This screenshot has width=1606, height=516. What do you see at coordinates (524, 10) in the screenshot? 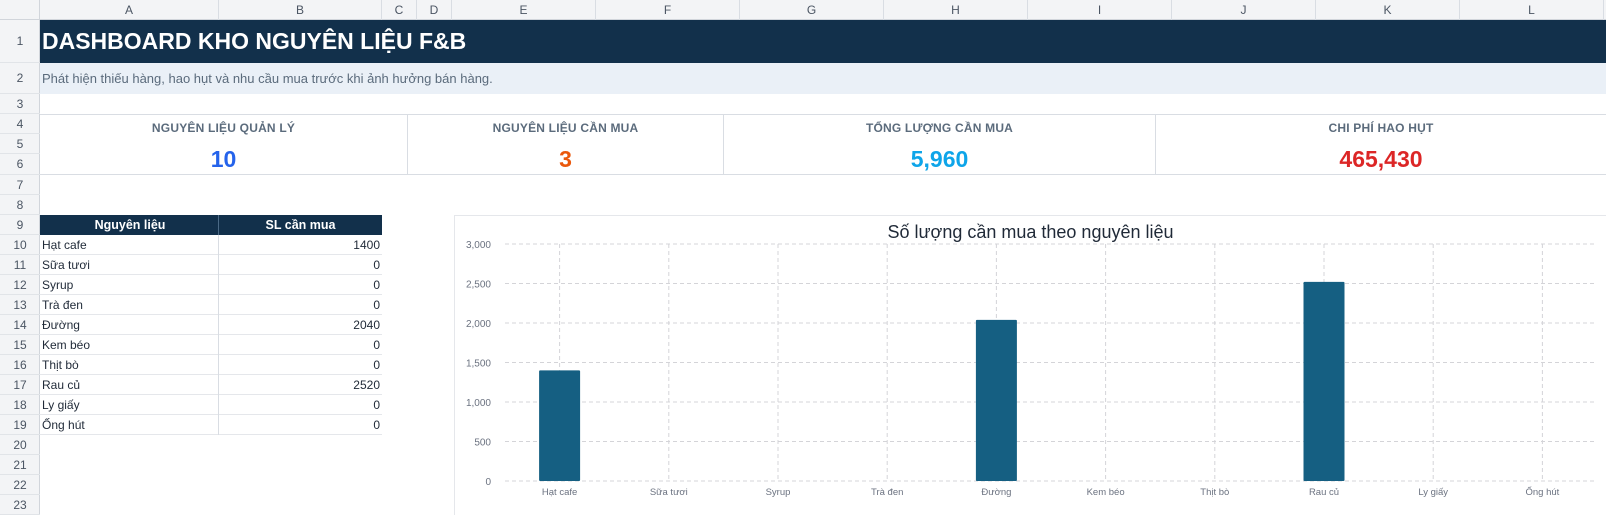
I see `column-header-e: E` at bounding box center [524, 10].